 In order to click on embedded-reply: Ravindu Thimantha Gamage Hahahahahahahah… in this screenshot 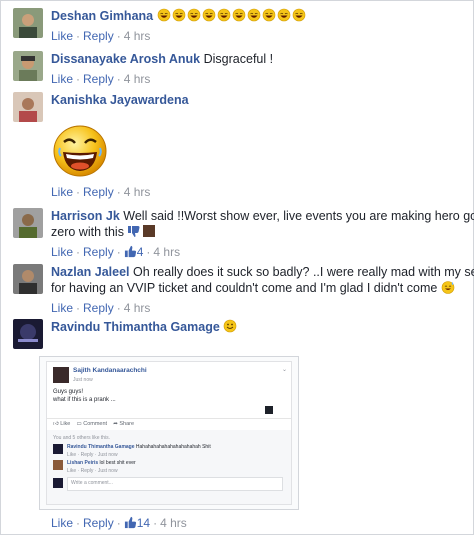, I will do `click(139, 447)`.